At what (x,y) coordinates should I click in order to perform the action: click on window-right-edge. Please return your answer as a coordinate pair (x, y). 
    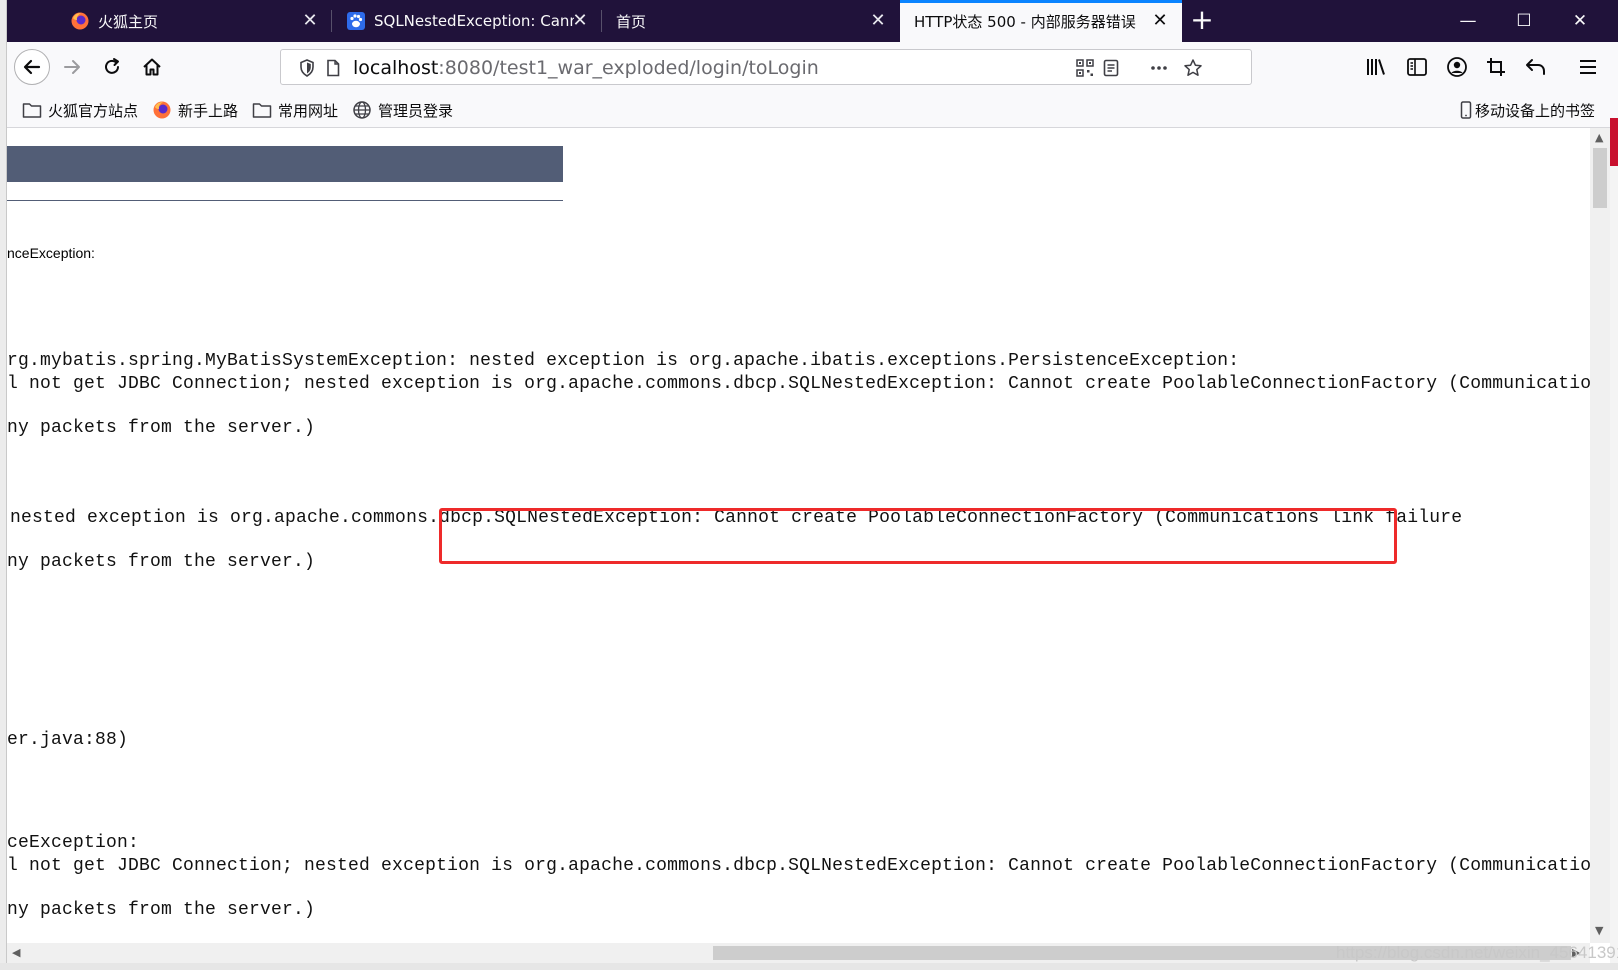
    Looking at the image, I should click on (1614, 549).